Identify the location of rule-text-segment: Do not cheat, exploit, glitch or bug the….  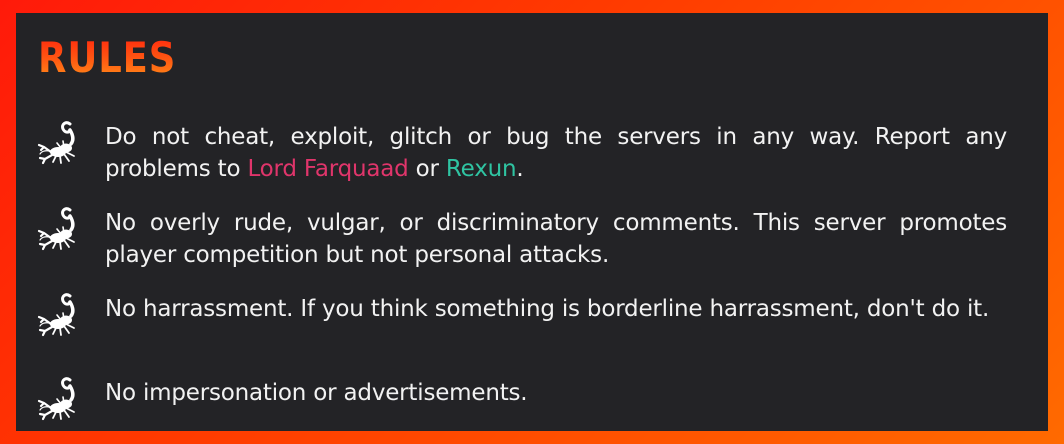
(556, 153).